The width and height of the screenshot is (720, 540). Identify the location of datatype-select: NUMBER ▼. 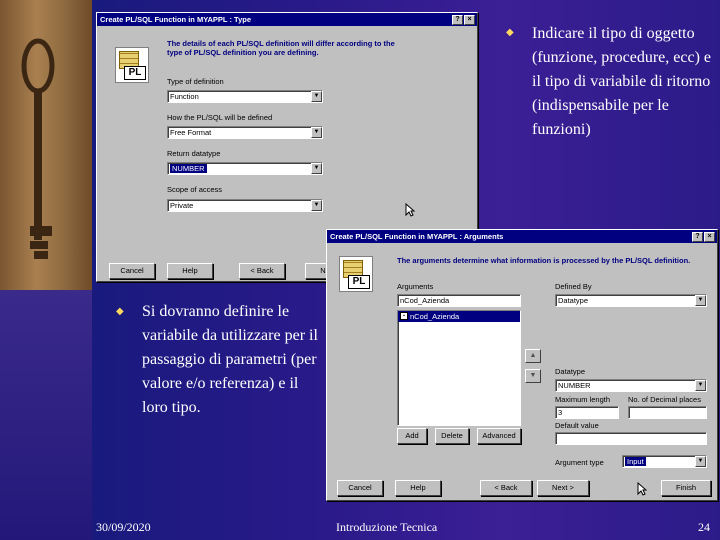
(631, 385).